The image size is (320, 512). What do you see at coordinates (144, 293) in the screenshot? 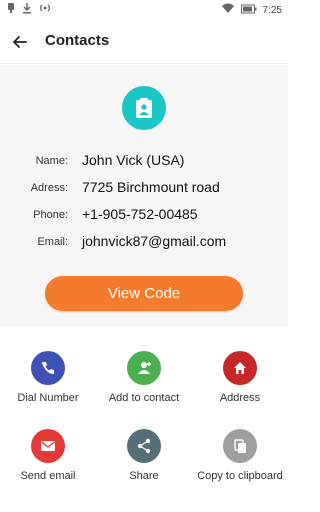
I see `view-code-button: View Code` at bounding box center [144, 293].